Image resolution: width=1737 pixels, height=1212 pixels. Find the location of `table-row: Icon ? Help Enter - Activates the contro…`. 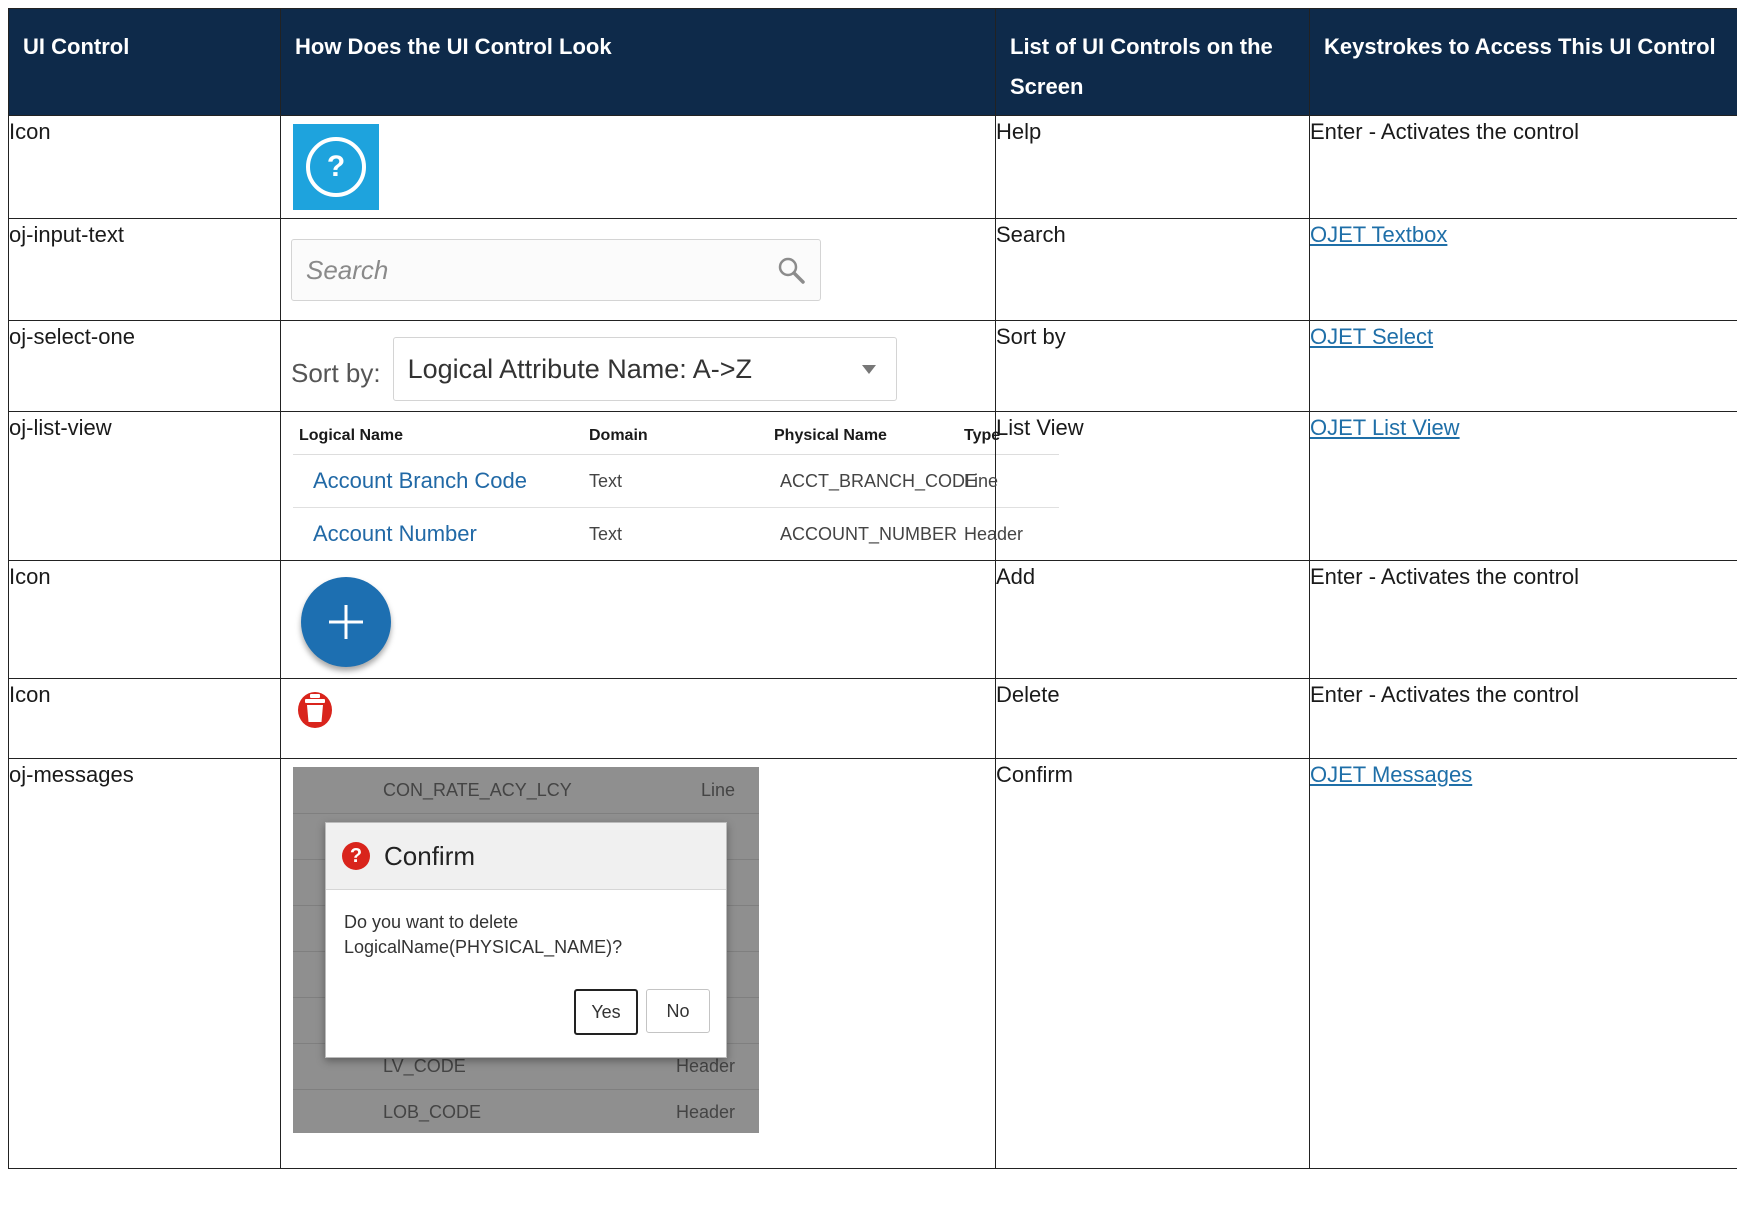

table-row: Icon ? Help Enter - Activates the contro… is located at coordinates (872, 167).